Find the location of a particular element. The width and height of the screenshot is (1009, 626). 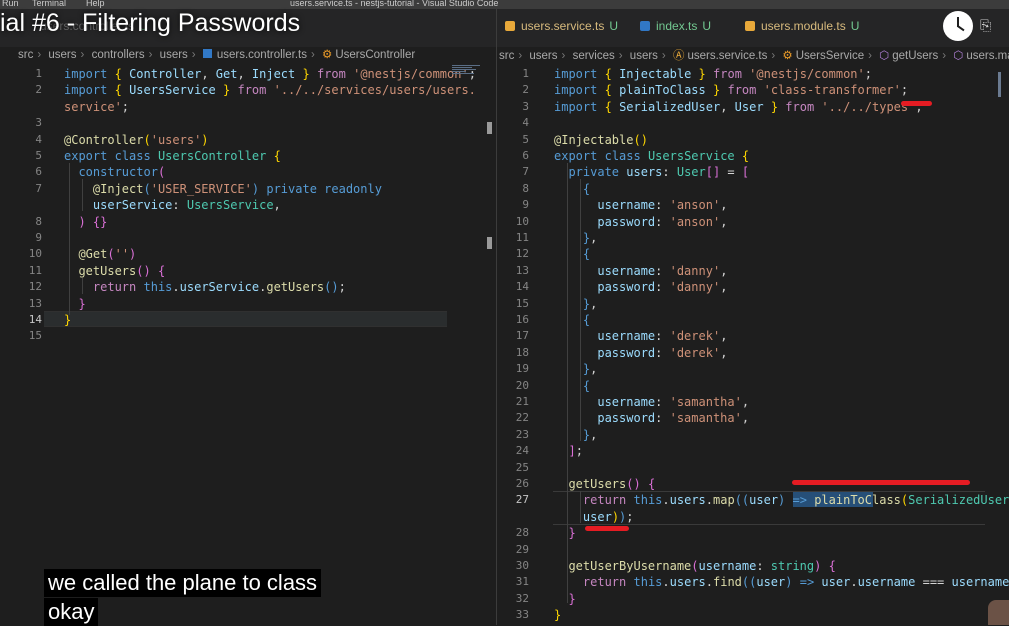

minimap is located at coordinates (466, 72).